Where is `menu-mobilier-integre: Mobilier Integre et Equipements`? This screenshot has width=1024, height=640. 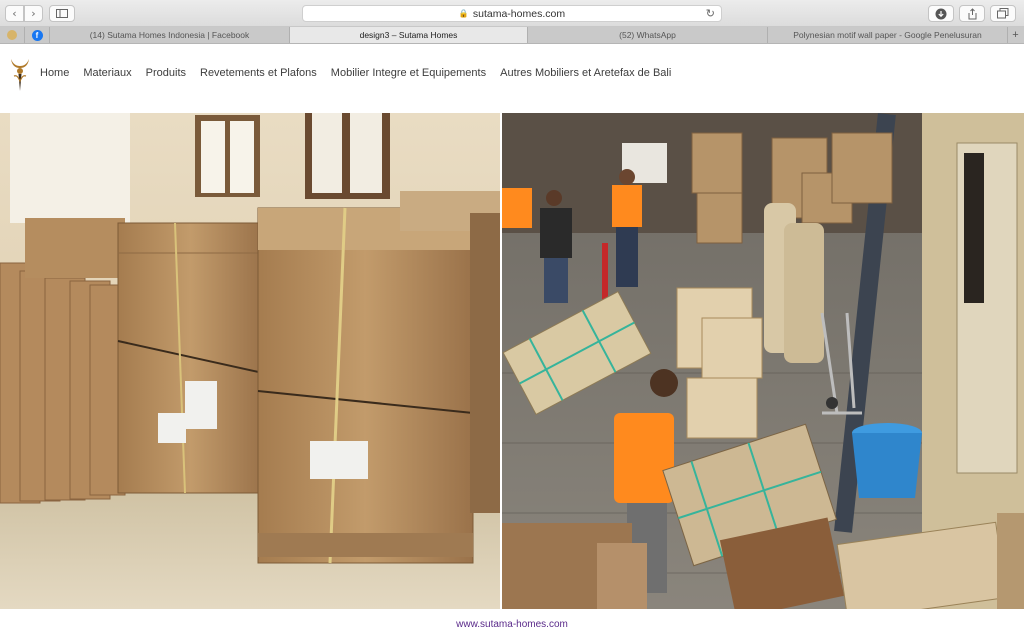 menu-mobilier-integre: Mobilier Integre et Equipements is located at coordinates (408, 73).